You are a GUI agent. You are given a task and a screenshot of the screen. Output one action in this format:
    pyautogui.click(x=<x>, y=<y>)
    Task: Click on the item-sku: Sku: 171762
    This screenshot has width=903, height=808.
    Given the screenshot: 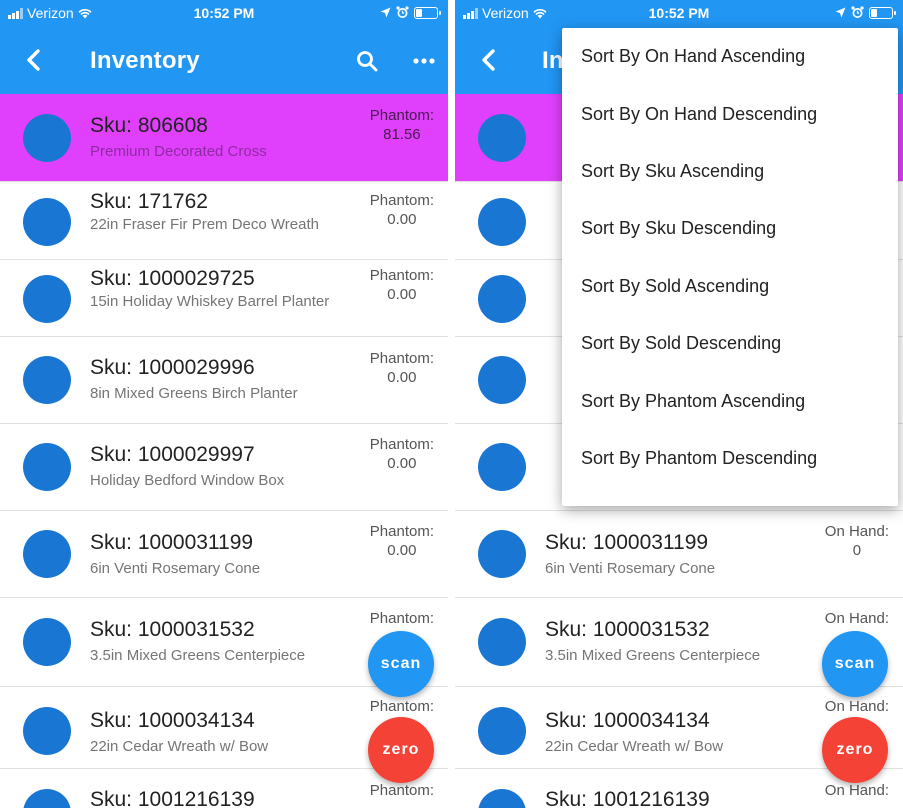 What is the action you would take?
    pyautogui.click(x=149, y=201)
    